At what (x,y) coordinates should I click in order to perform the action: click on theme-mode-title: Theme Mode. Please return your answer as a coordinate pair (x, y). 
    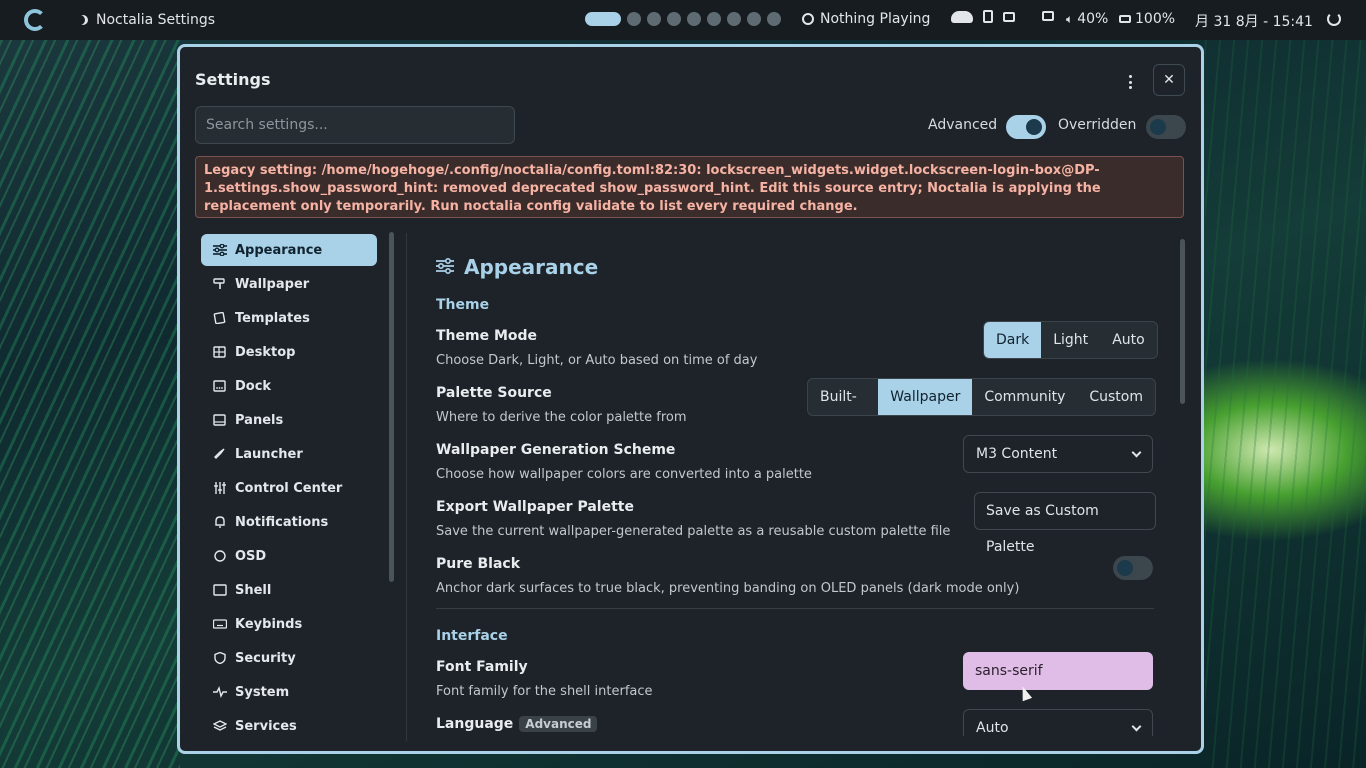
    Looking at the image, I should click on (487, 336).